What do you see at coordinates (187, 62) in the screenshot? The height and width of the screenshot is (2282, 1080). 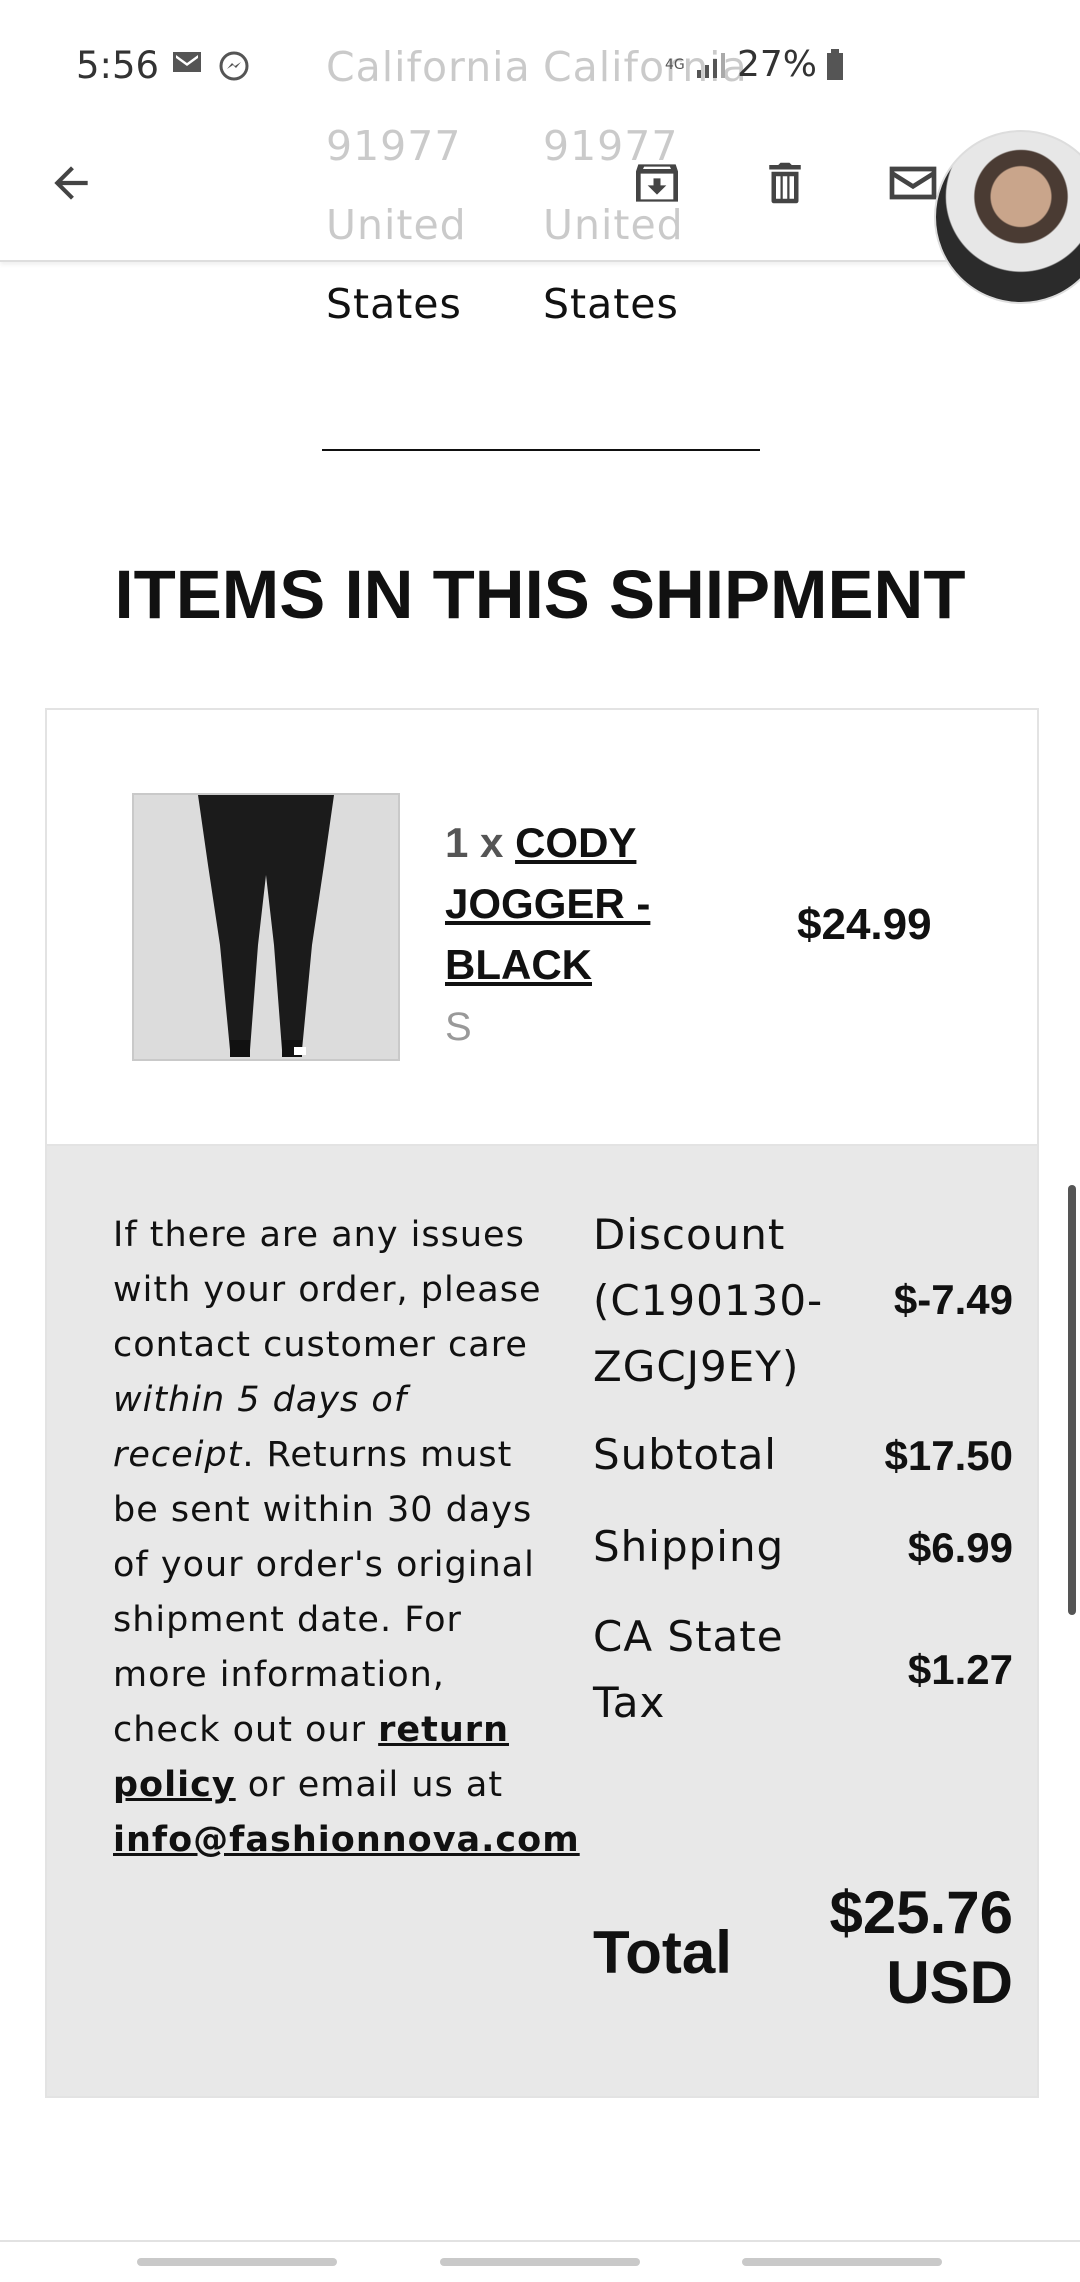 I see `gmail-icon` at bounding box center [187, 62].